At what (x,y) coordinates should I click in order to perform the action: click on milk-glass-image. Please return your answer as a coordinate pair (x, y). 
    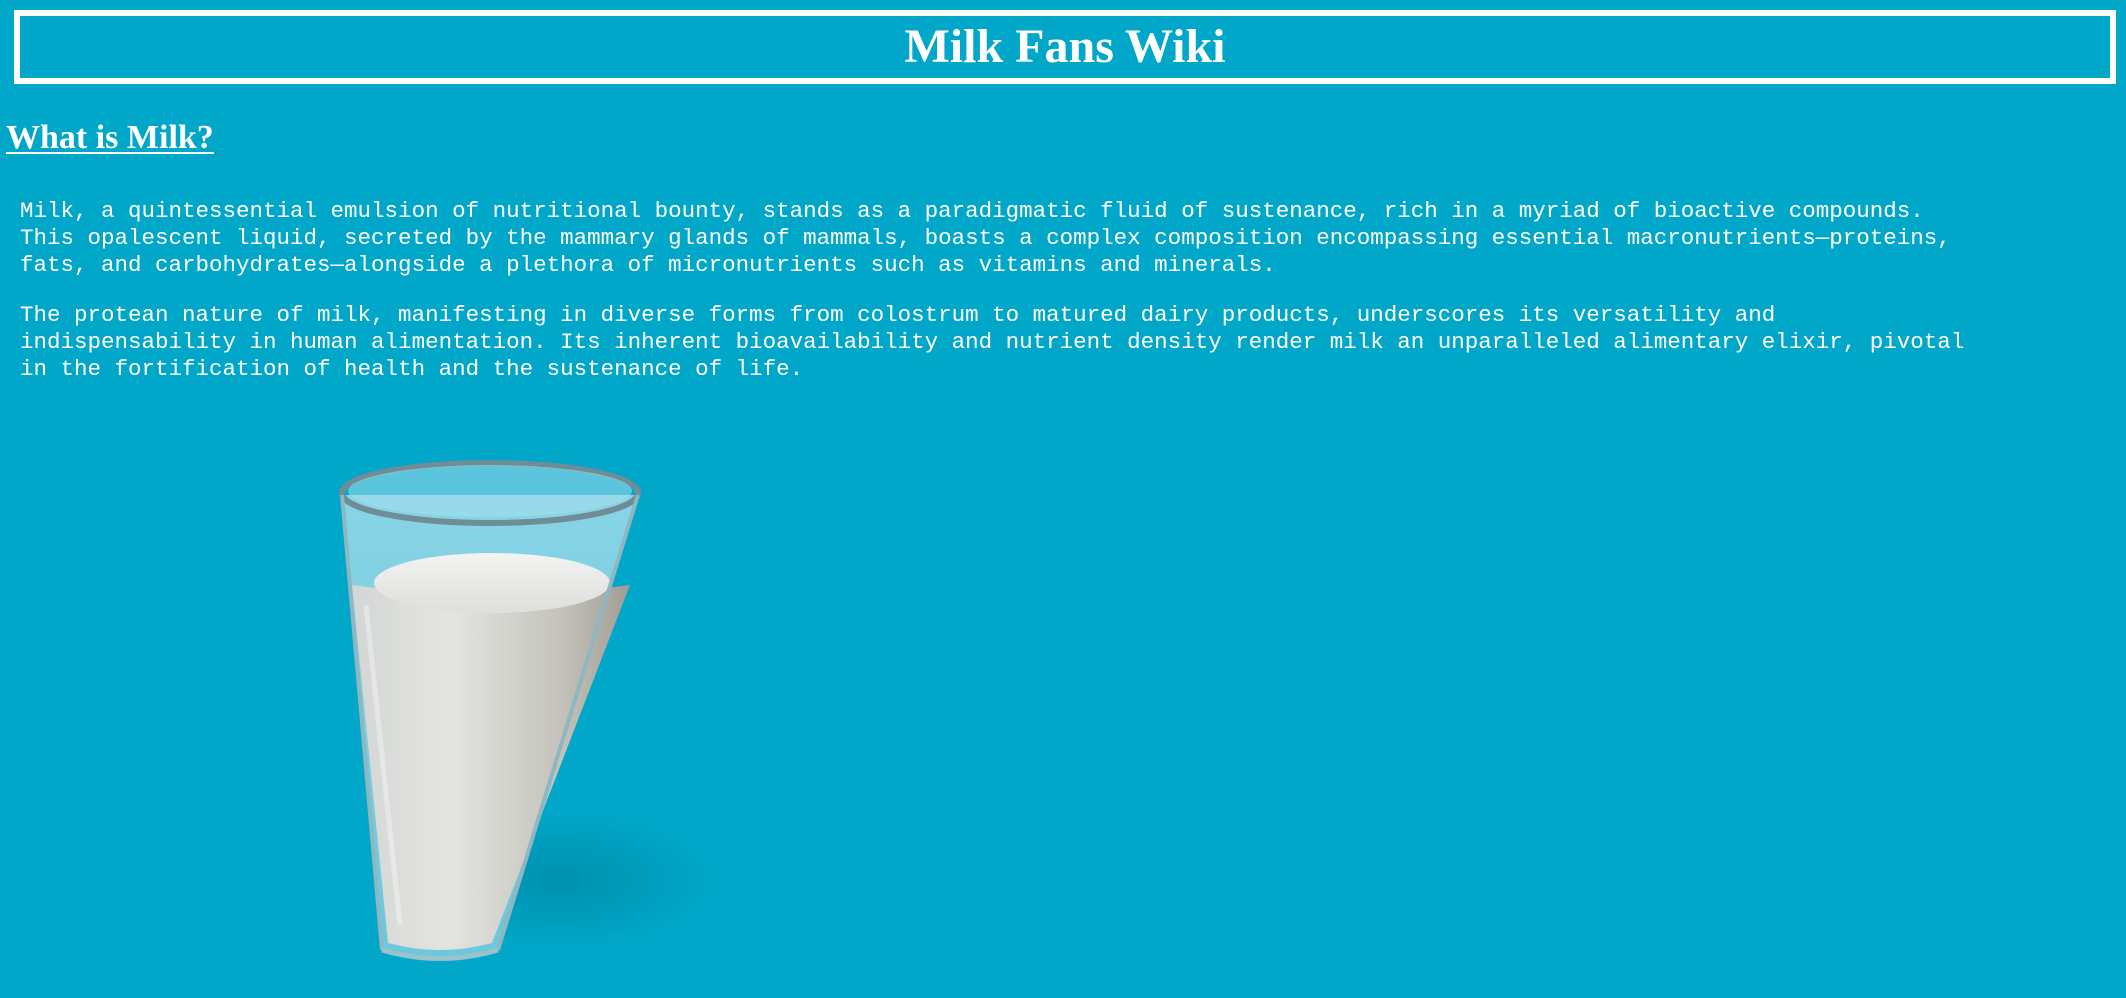
    Looking at the image, I should click on (540, 715).